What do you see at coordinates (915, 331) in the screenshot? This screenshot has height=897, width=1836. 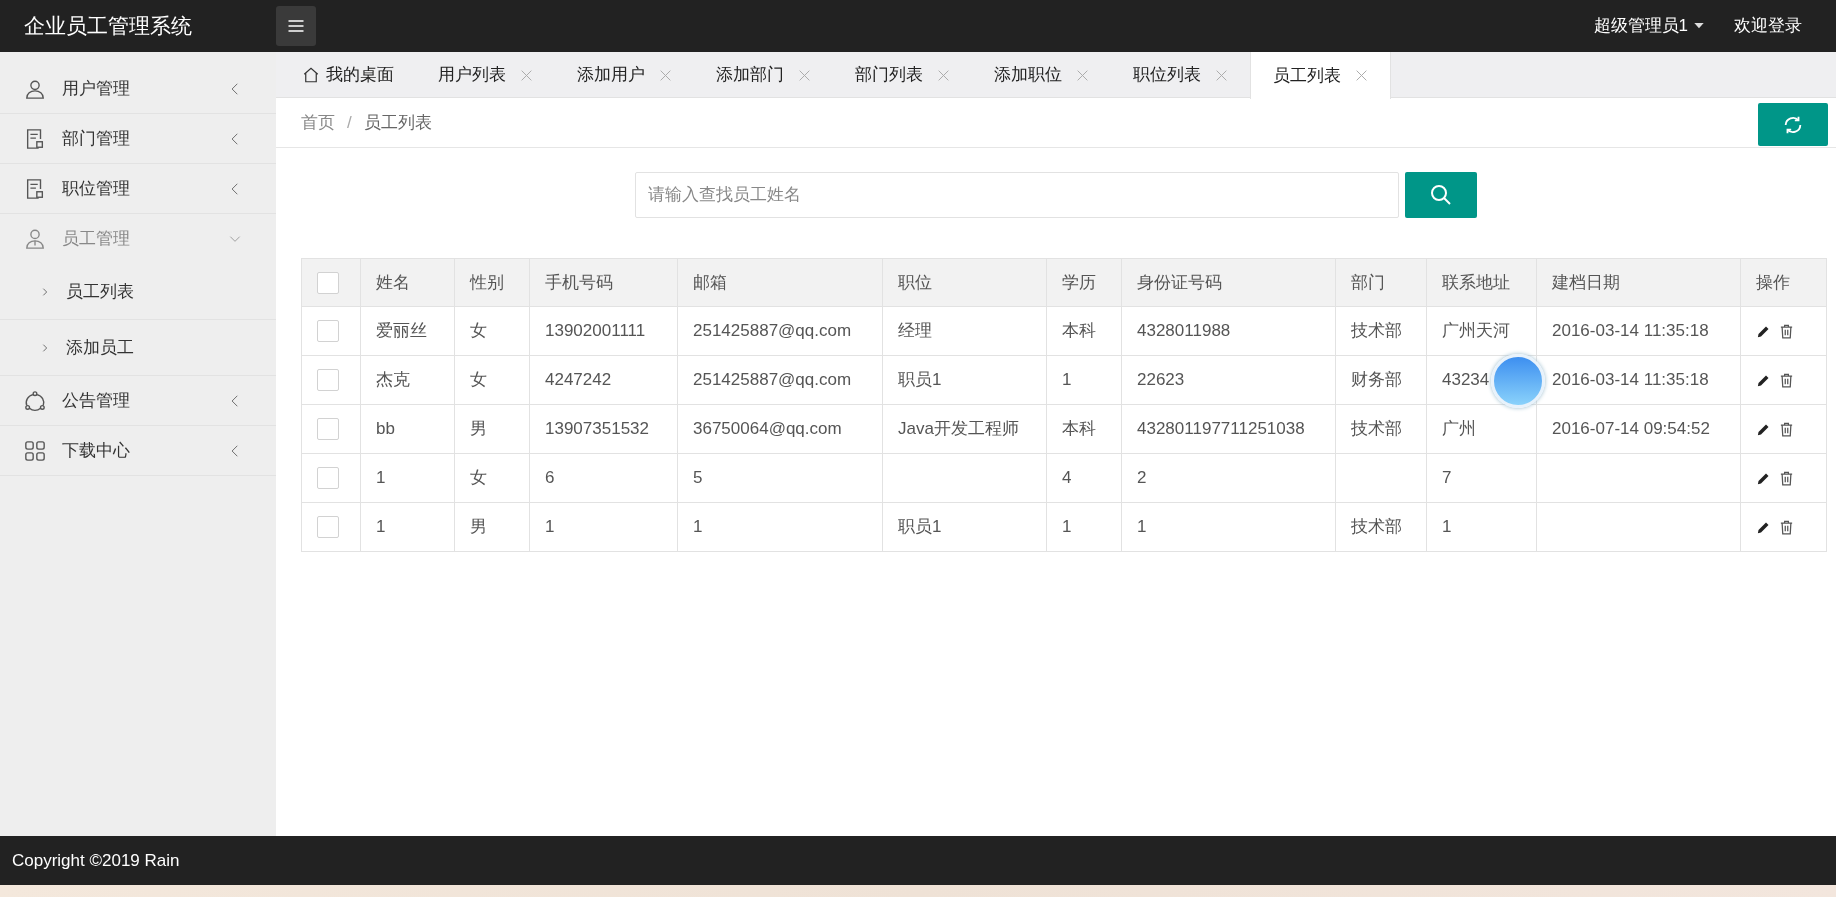 I see `table-cell: 经理` at bounding box center [915, 331].